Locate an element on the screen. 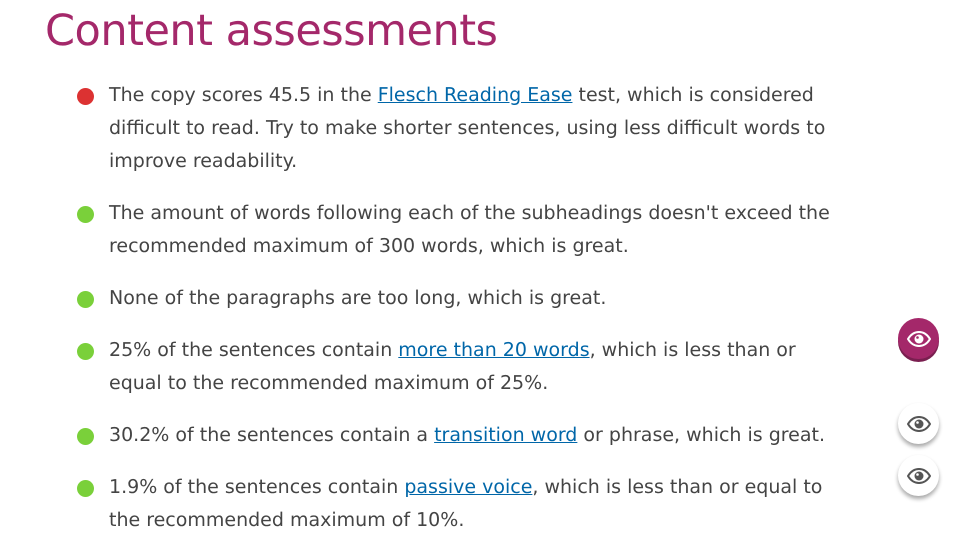 This screenshot has width=960, height=553. assessment-link: passive voice is located at coordinates (468, 487).